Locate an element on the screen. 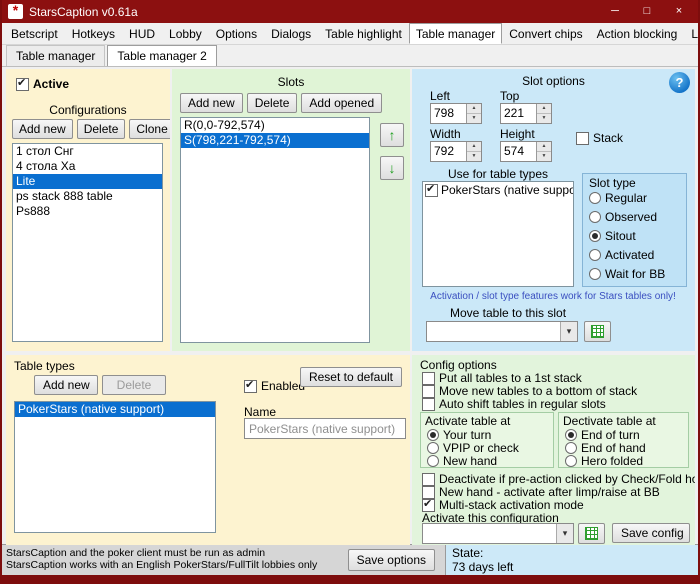 This screenshot has width=700, height=584. activate-configuration-grid-button is located at coordinates (591, 533).